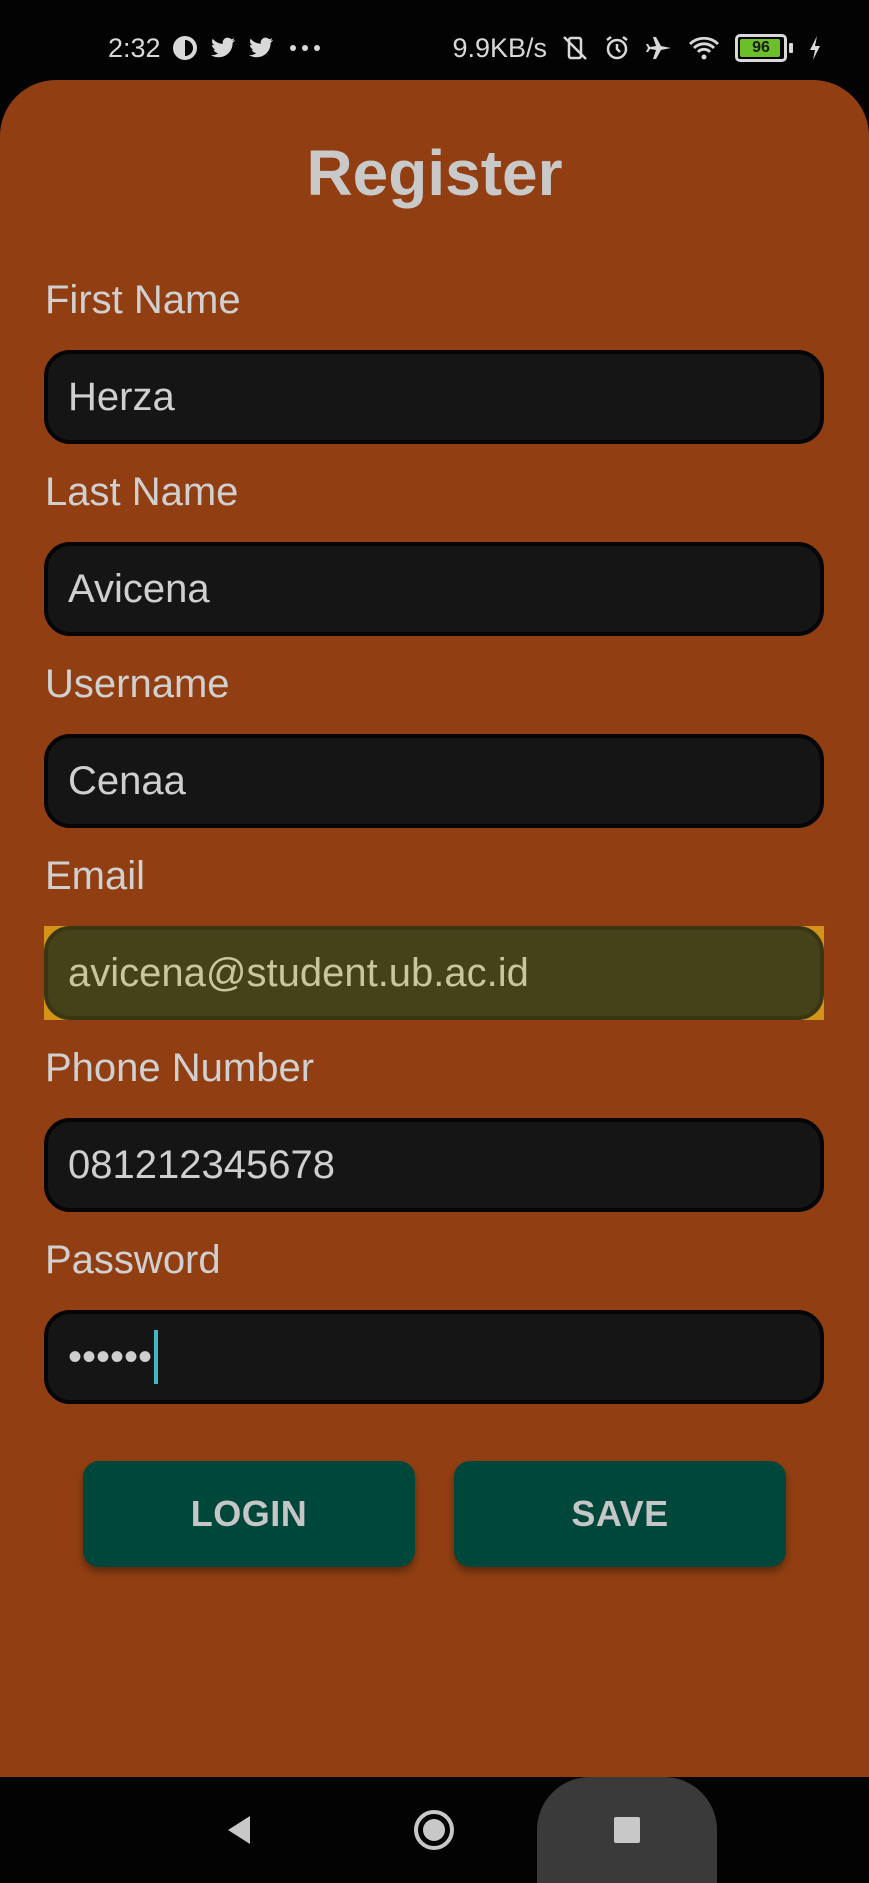  I want to click on email-field: avicena@student.ub.ac.id, so click(434, 973).